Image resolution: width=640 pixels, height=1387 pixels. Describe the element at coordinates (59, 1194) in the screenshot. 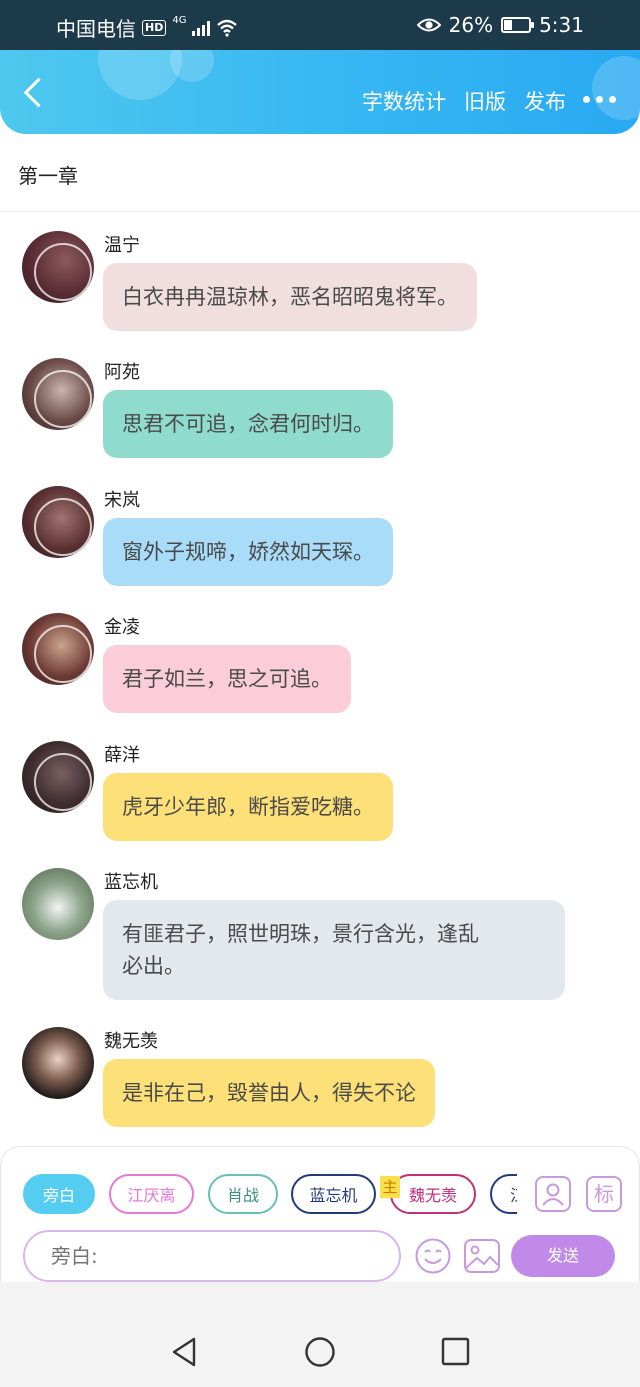

I see `role-chip-narrator: 旁白` at that location.